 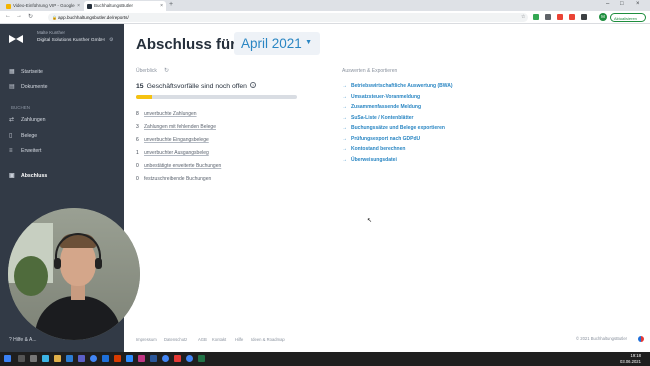 I want to click on browser-tab-active: BuchhaltungsButler ×, so click(x=125, y=6).